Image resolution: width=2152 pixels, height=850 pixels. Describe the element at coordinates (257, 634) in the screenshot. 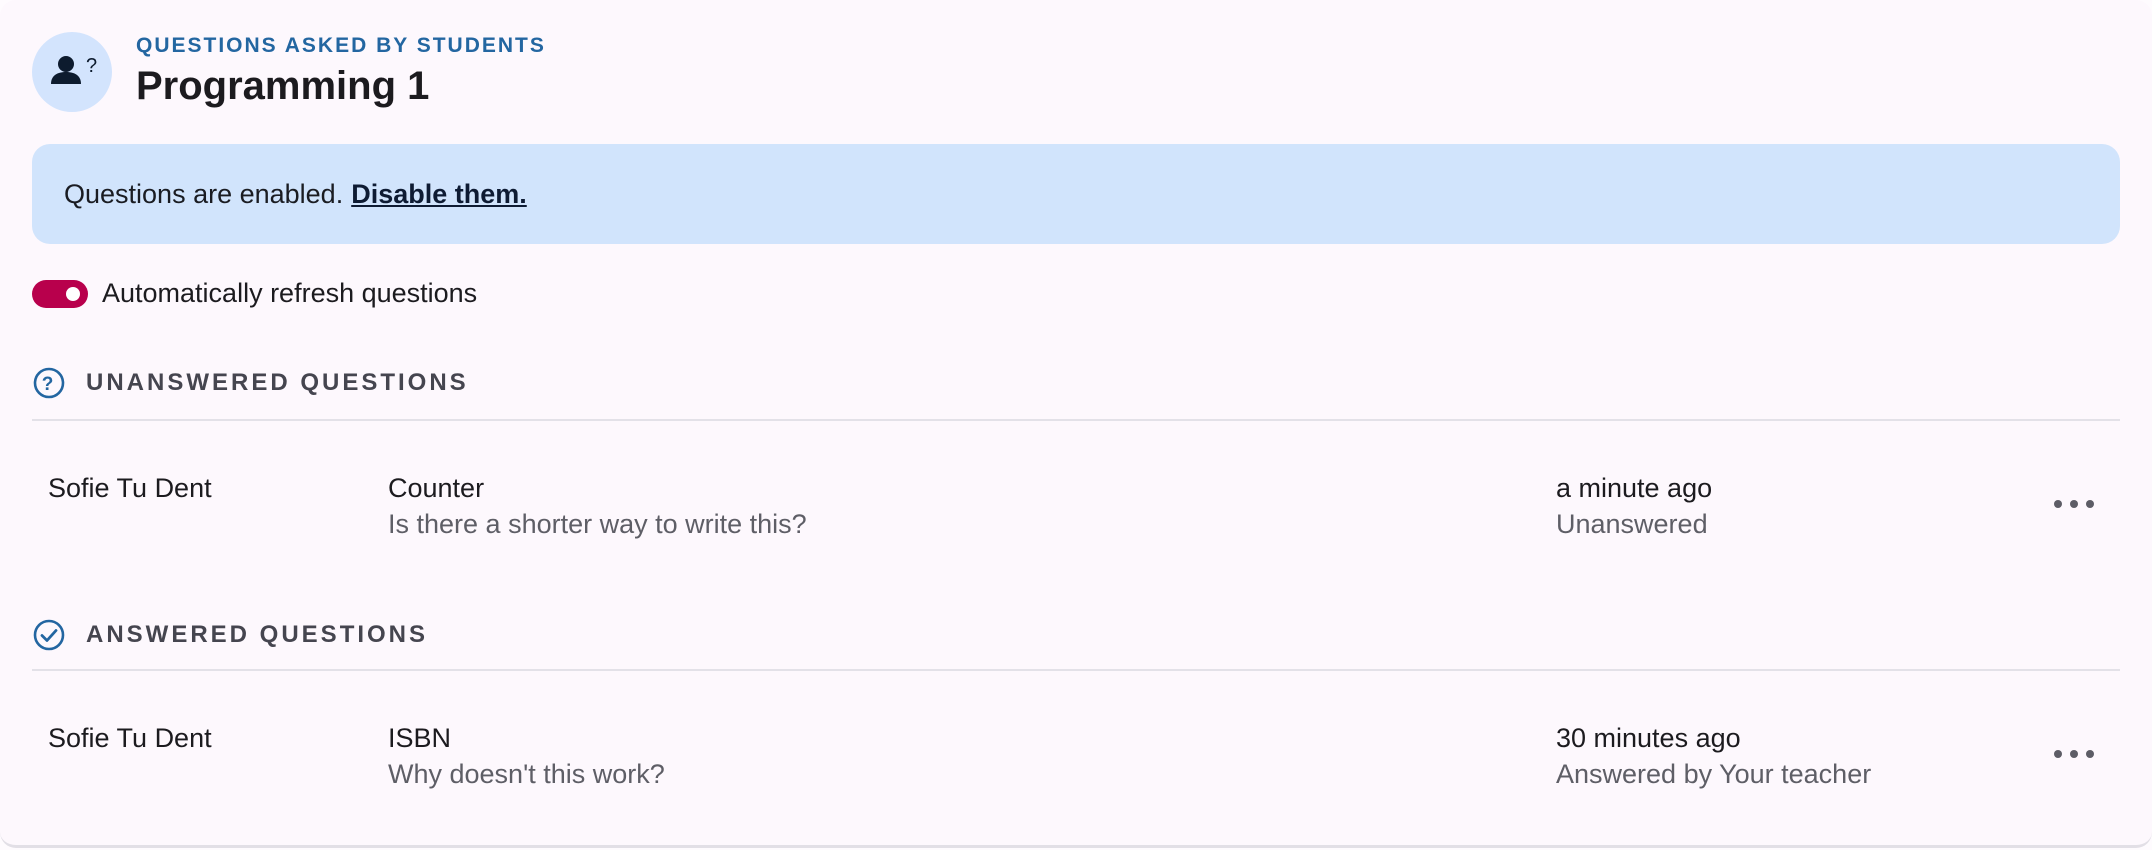

I see `answered-heading: ANSWERED QUESTIONS` at that location.